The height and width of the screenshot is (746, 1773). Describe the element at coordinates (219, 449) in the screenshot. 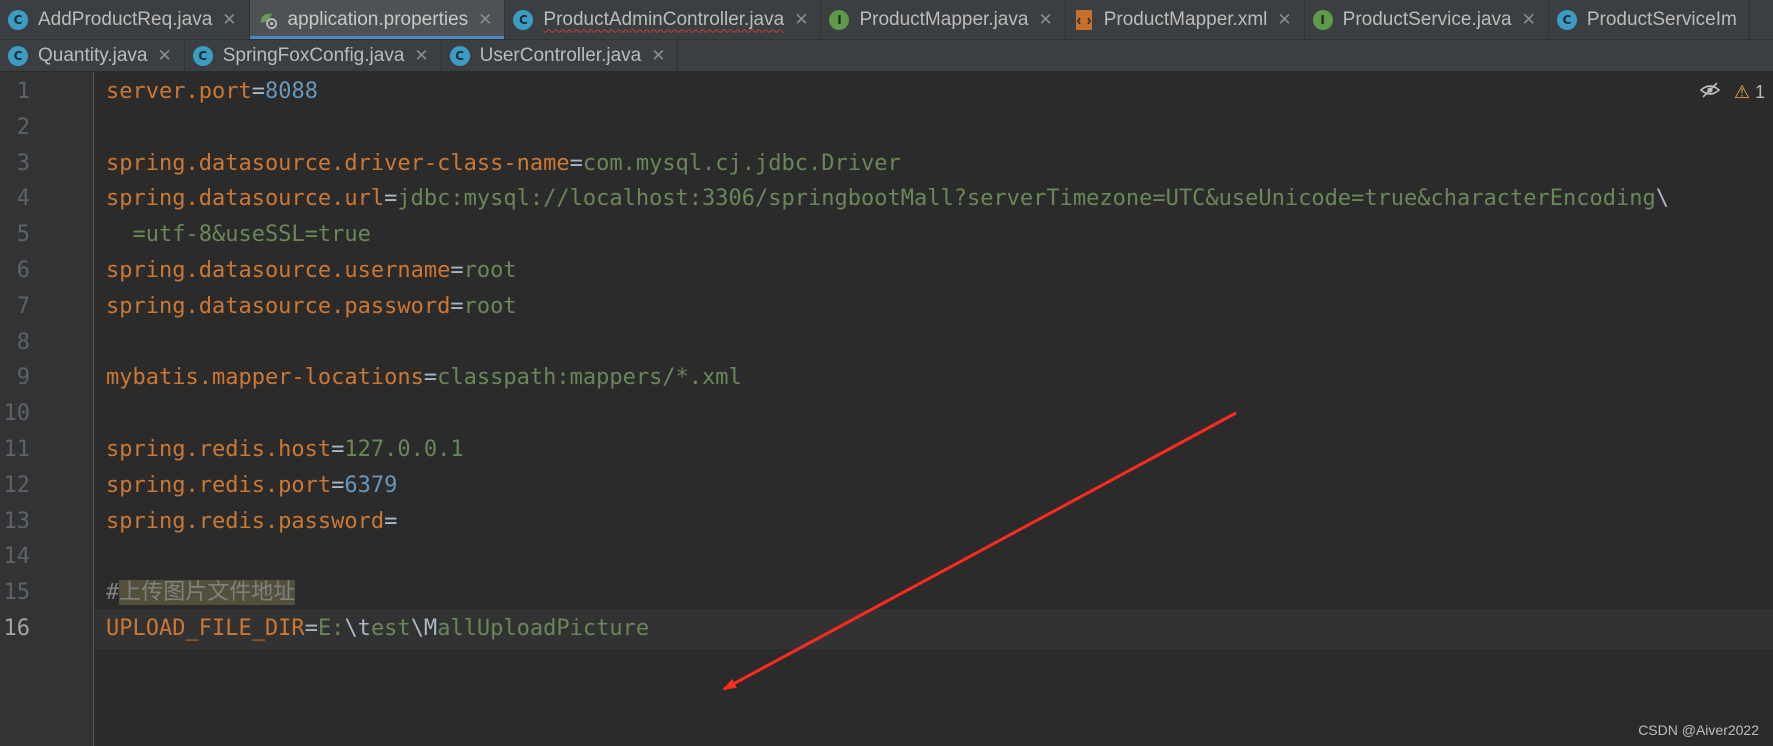

I see `property-key: spring.redis.host` at that location.